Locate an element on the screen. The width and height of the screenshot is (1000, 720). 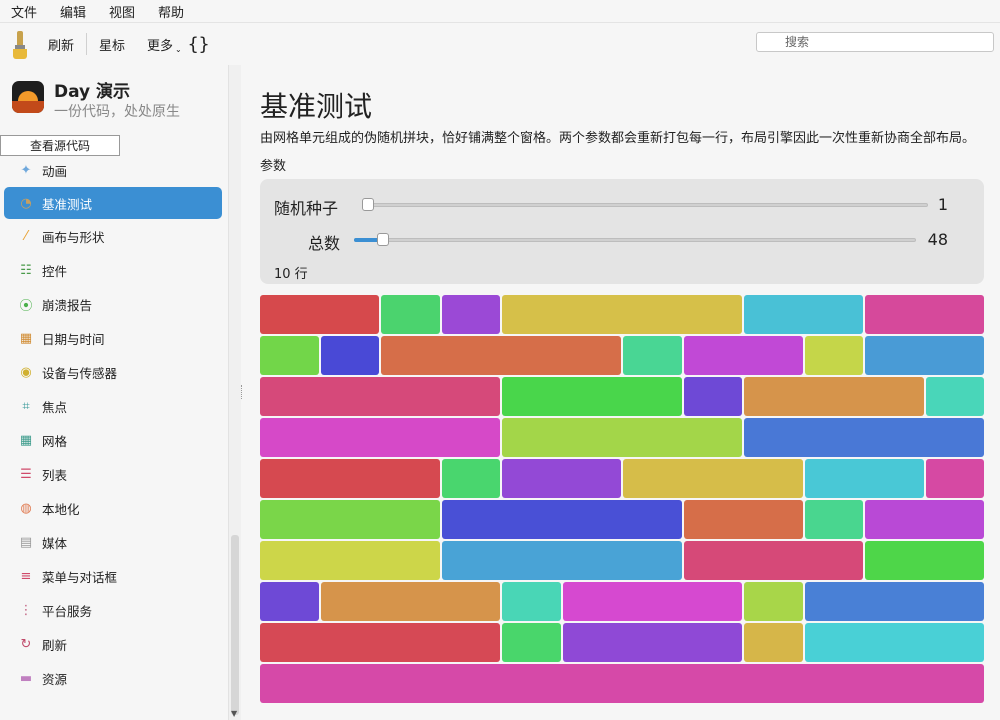
sidebar-item-12: ≡ 菜单与对话框 is located at coordinates (114, 576).